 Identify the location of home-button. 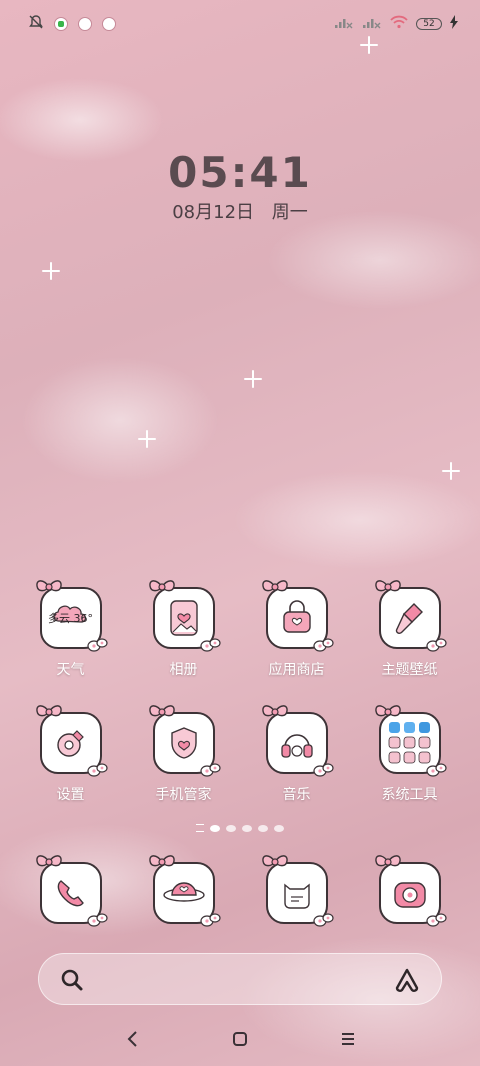
(240, 1039).